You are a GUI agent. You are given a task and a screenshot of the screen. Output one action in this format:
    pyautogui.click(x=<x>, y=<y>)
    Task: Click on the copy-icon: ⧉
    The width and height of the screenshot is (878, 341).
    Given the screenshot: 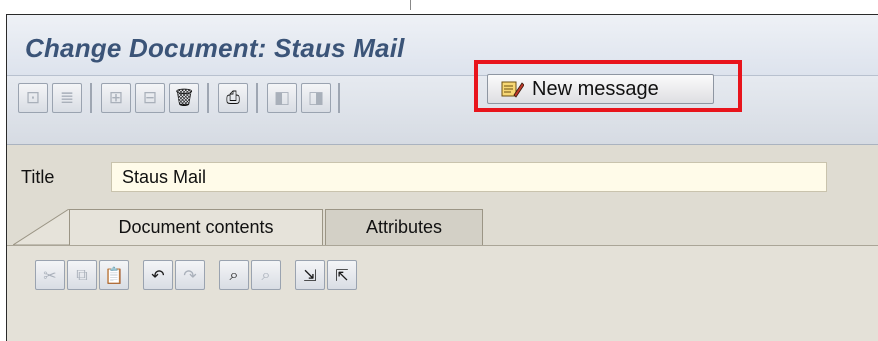 What is the action you would take?
    pyautogui.click(x=82, y=275)
    